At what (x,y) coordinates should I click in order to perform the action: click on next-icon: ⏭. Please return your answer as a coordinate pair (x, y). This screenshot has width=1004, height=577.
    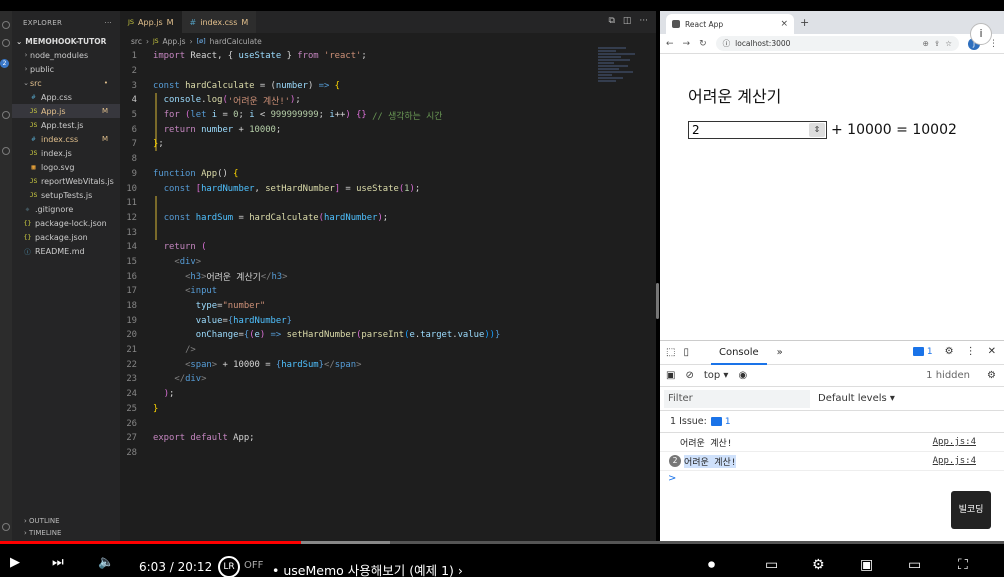
    Looking at the image, I should click on (58, 562).